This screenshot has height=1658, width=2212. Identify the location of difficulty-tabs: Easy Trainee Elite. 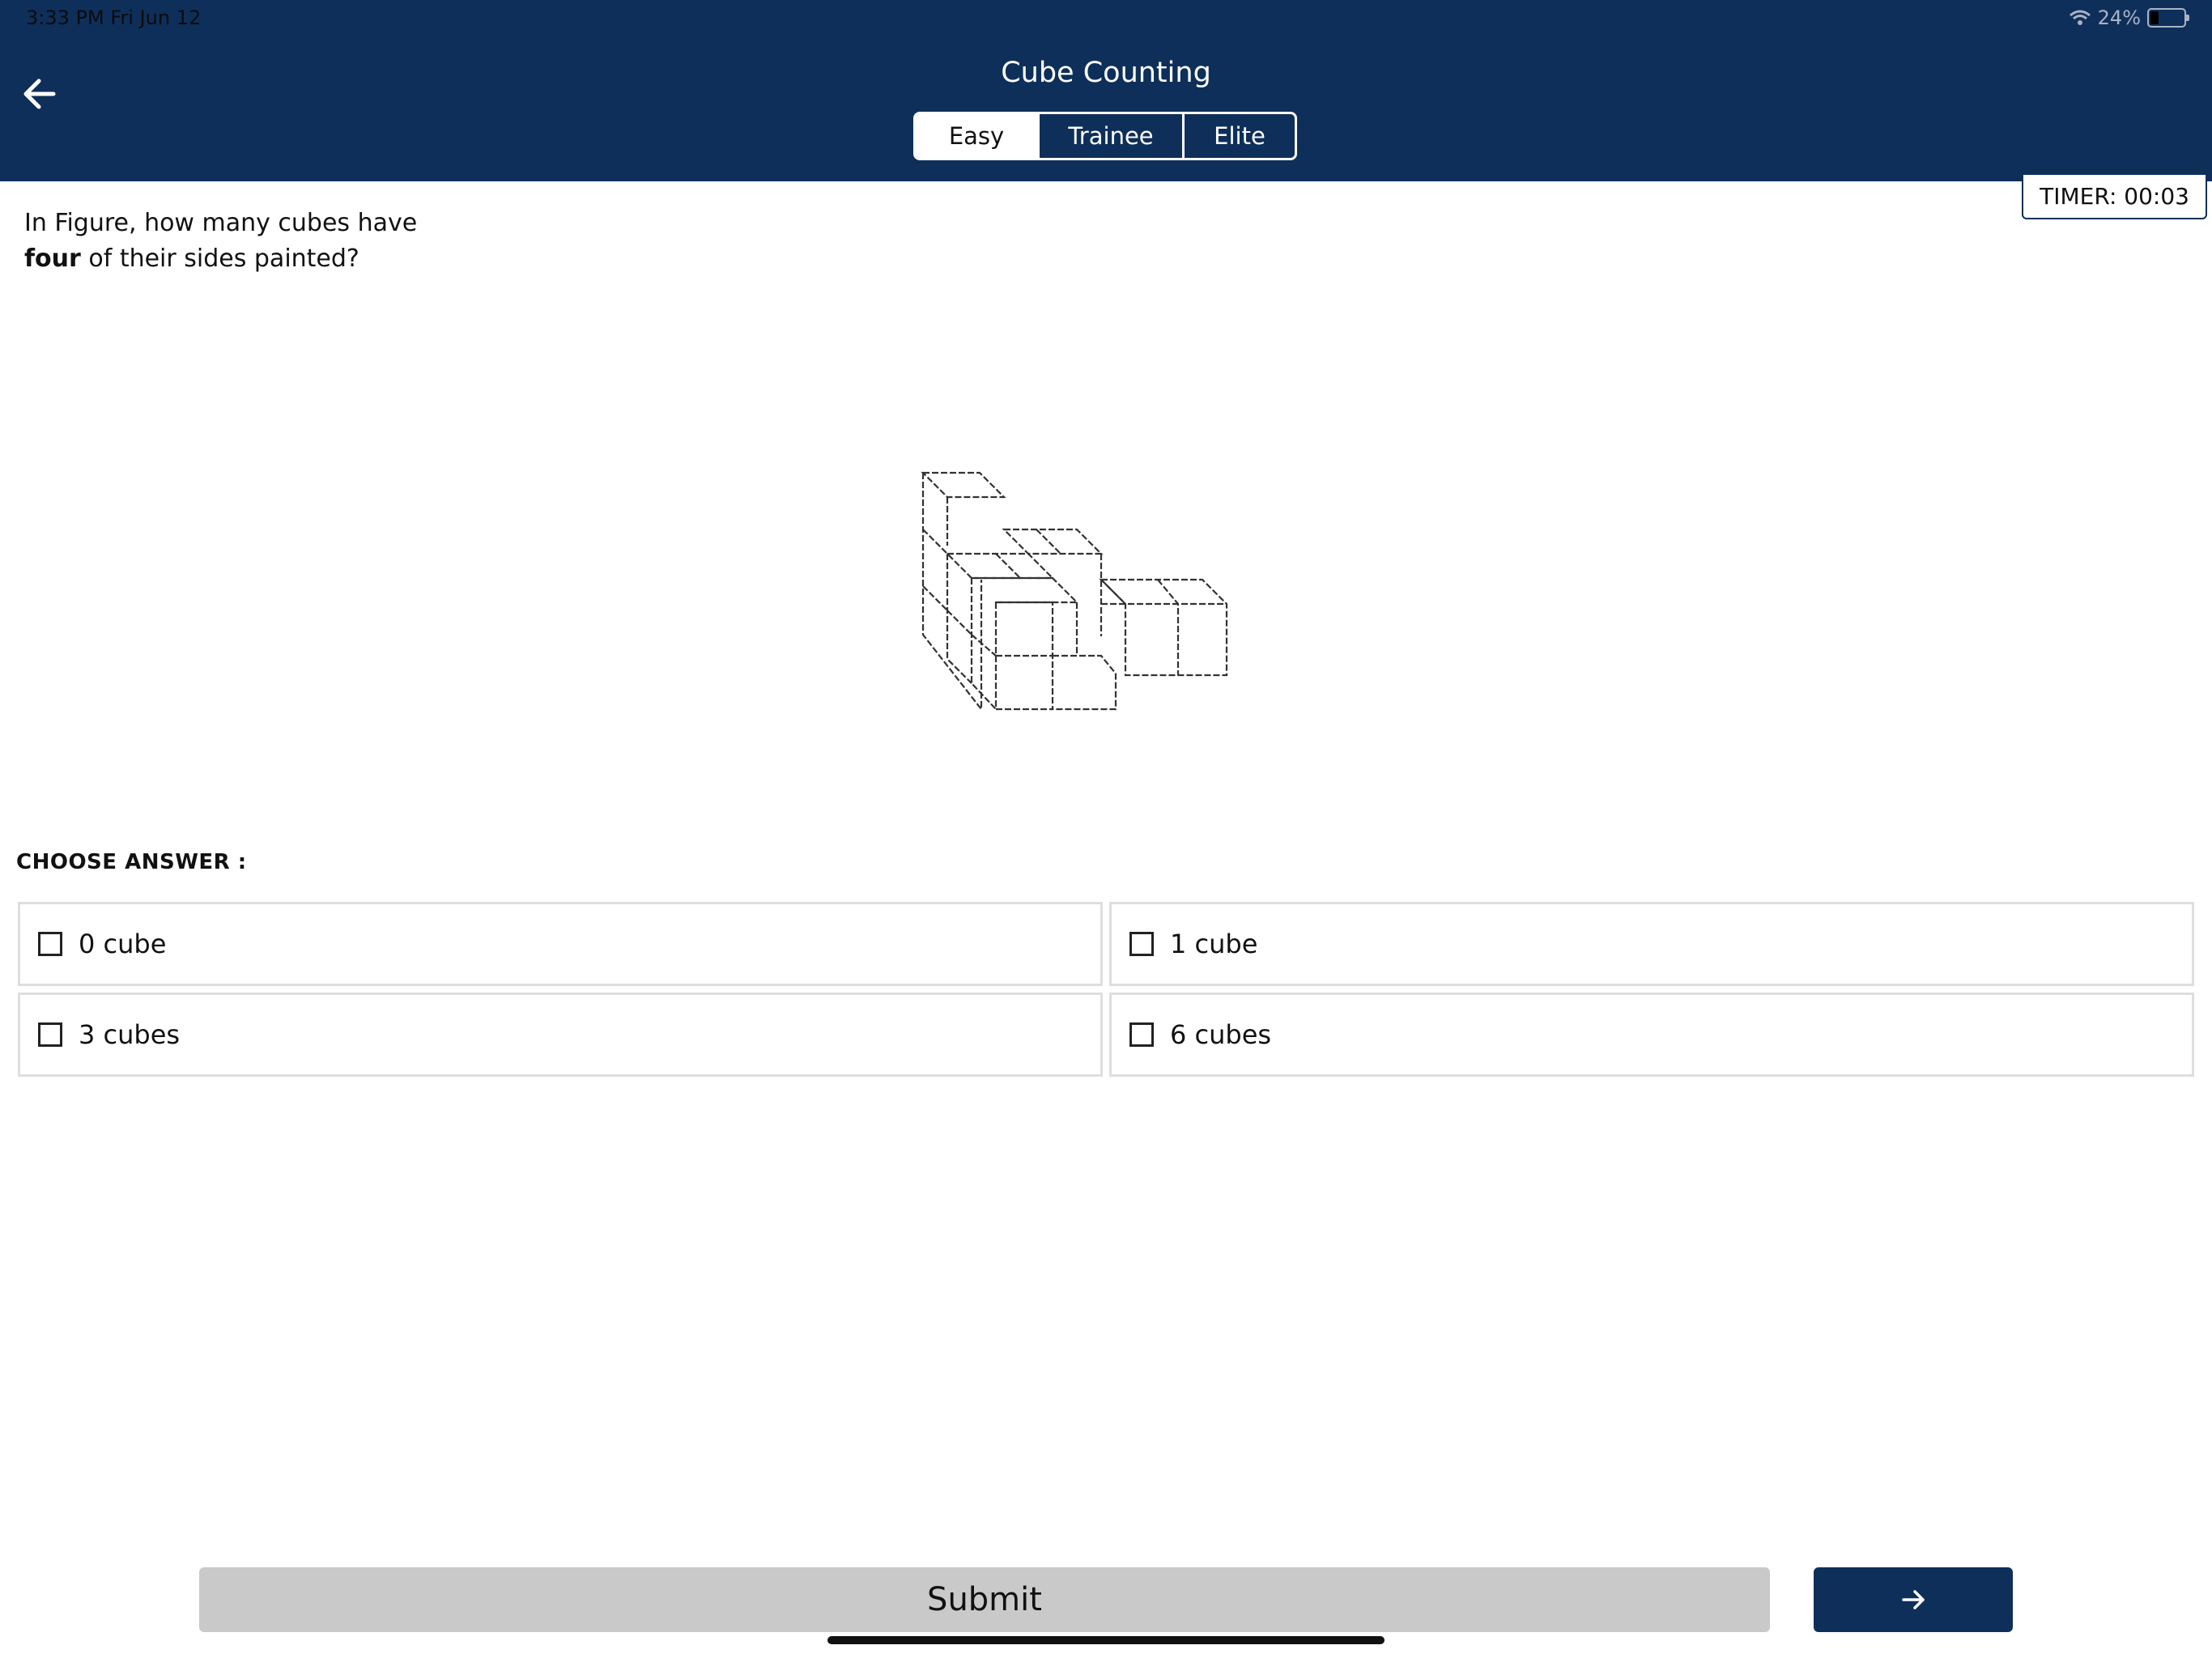
(1105, 136).